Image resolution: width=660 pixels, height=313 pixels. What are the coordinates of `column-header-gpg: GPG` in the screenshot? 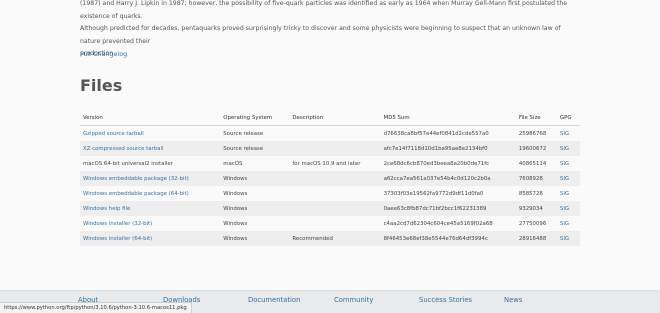 It's located at (568, 118).